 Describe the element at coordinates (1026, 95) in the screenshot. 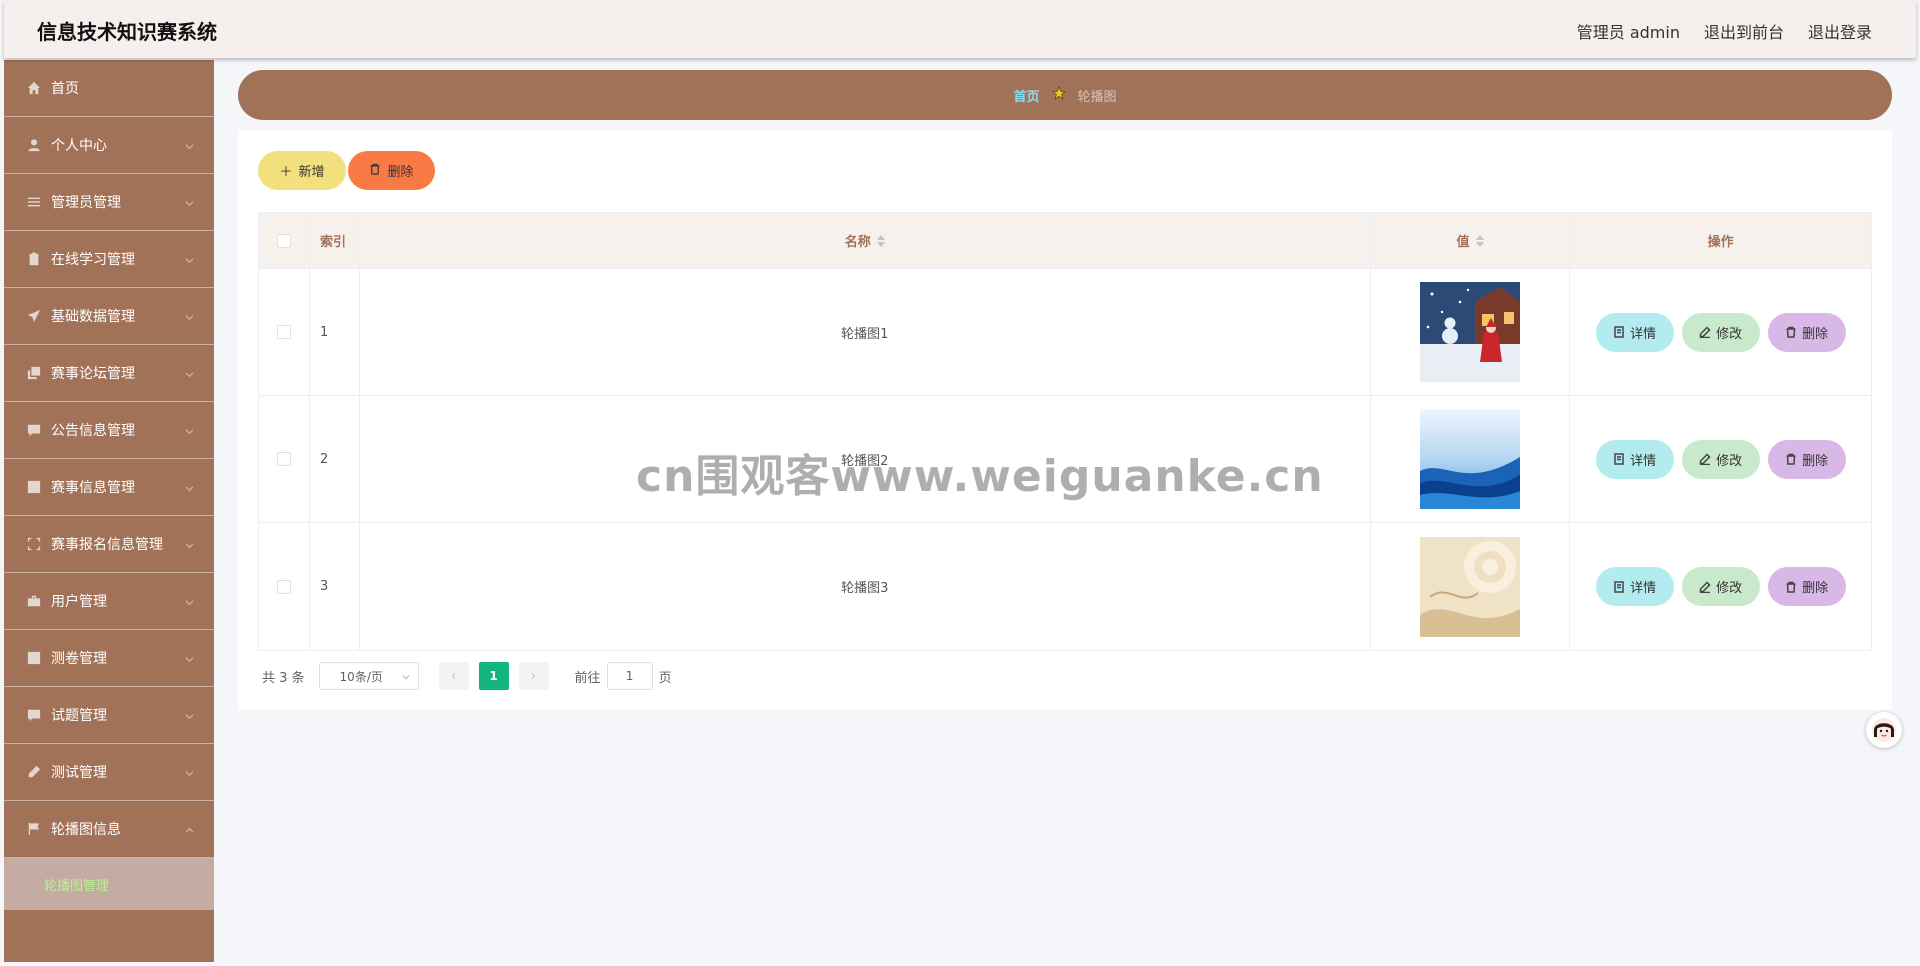

I see `breadcrumb-home-link: 首页` at that location.